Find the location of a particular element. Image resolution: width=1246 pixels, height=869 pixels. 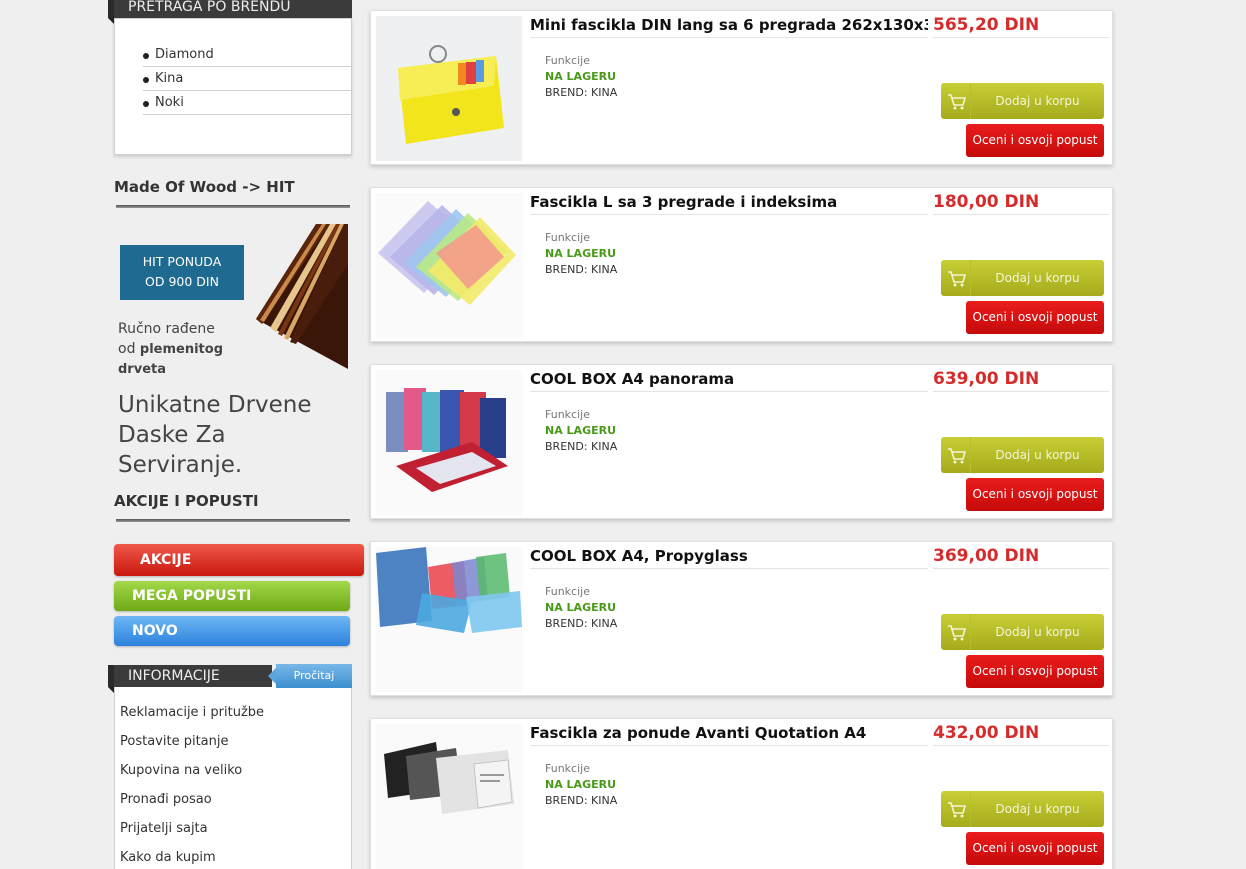

quotation-folder-image is located at coordinates (449, 796).